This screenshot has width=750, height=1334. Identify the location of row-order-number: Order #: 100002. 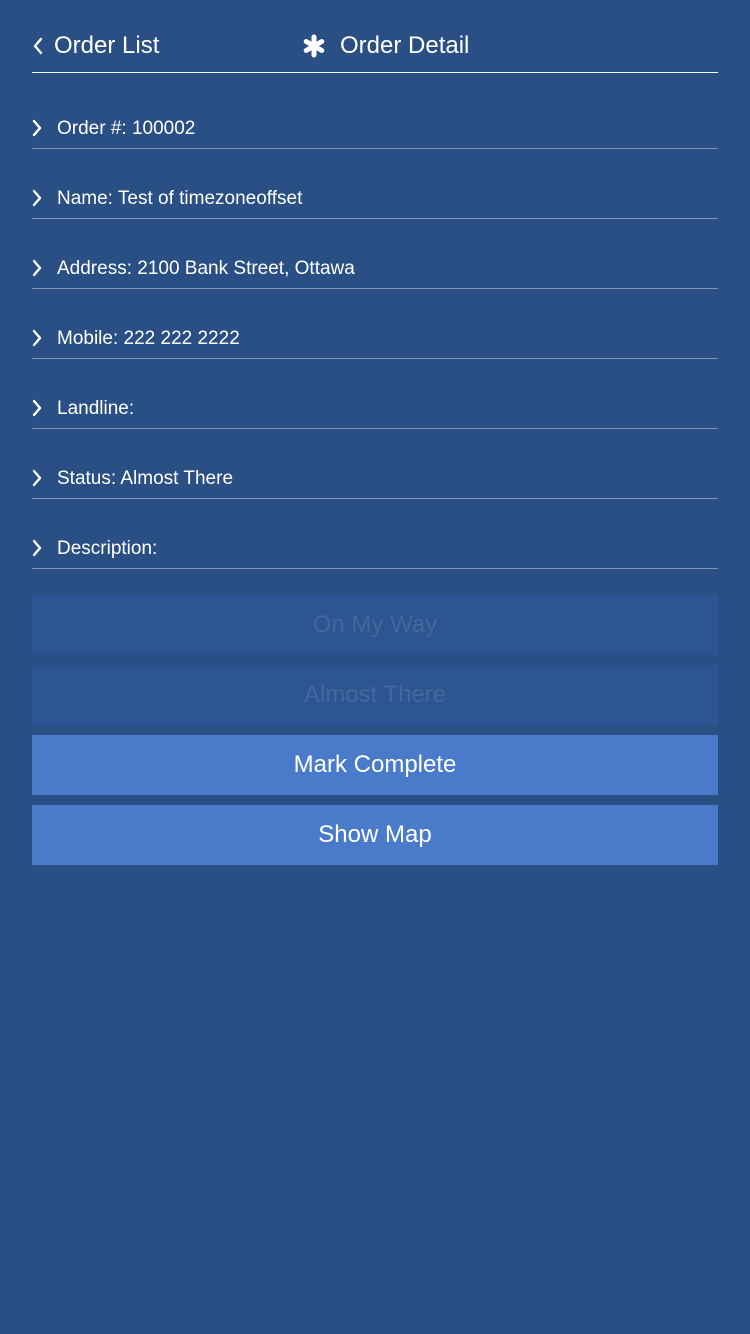
(375, 114).